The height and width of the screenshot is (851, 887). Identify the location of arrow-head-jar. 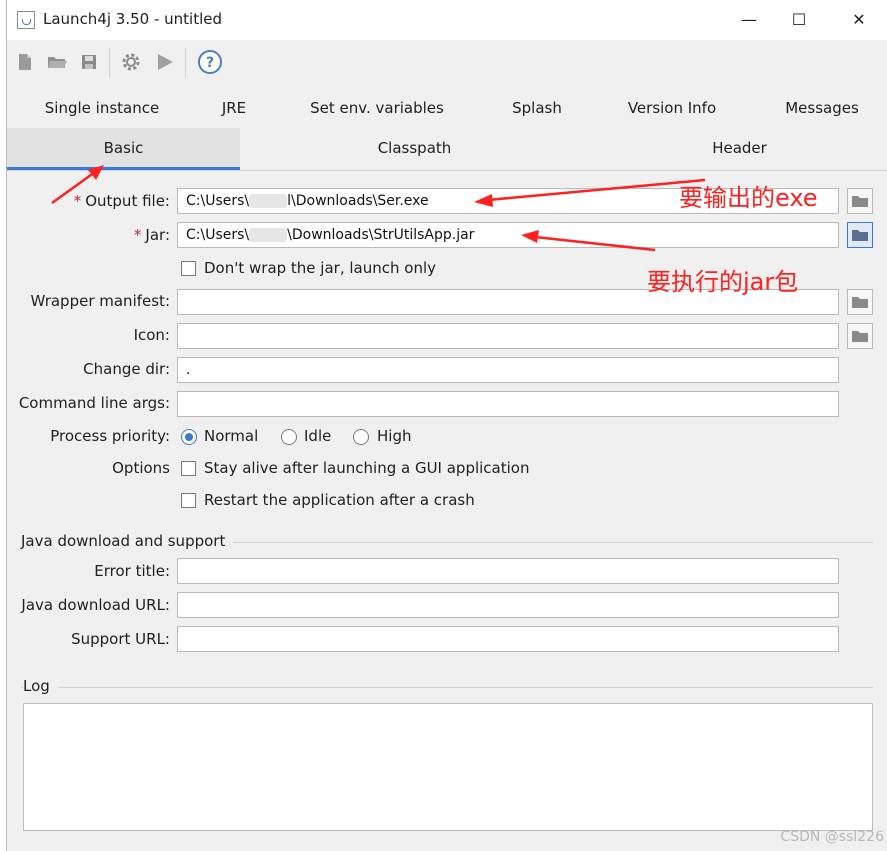
(530, 236).